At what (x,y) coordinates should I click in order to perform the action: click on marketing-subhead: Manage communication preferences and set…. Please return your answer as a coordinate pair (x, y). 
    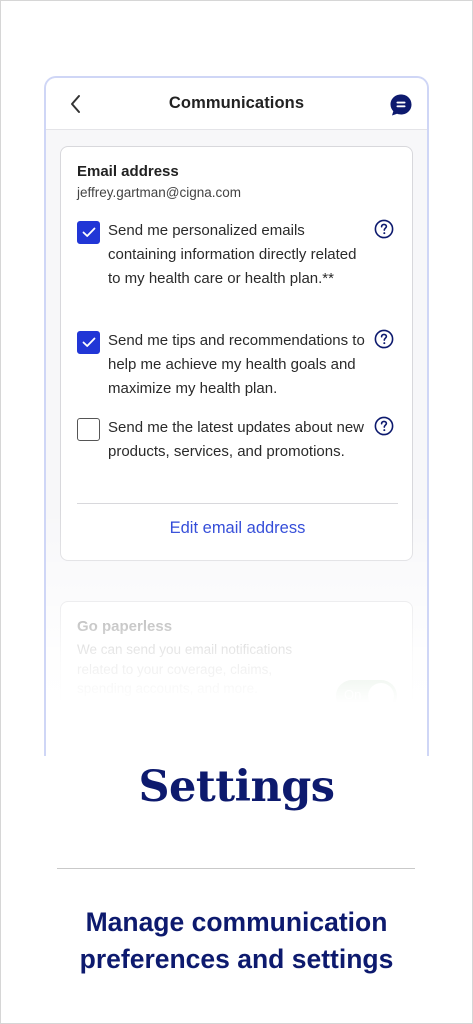
    Looking at the image, I should click on (236, 940).